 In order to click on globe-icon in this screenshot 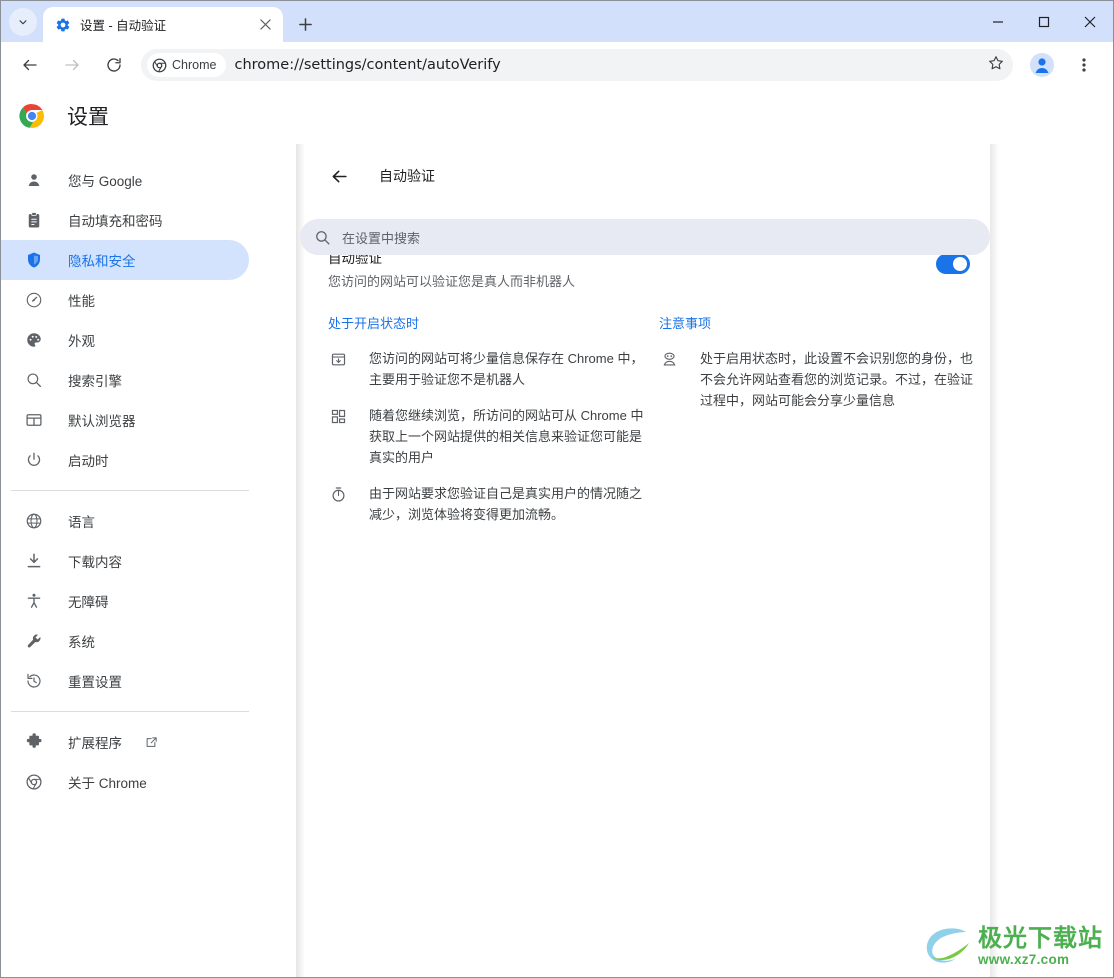, I will do `click(34, 521)`.